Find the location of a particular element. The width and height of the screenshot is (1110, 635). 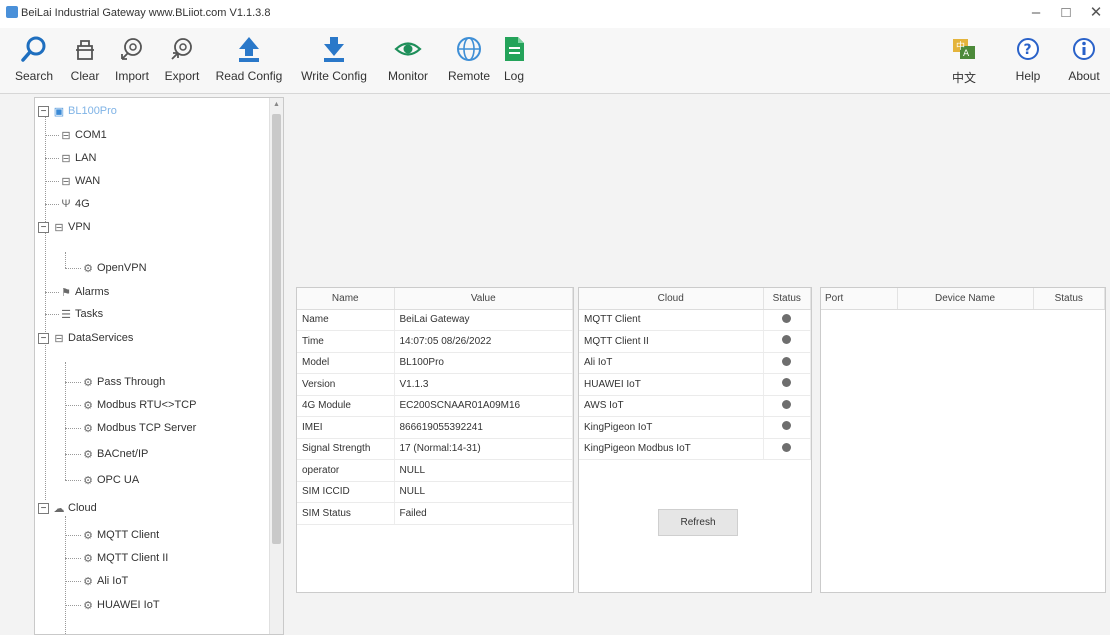

remote-button: Remote is located at coordinates (469, 61).